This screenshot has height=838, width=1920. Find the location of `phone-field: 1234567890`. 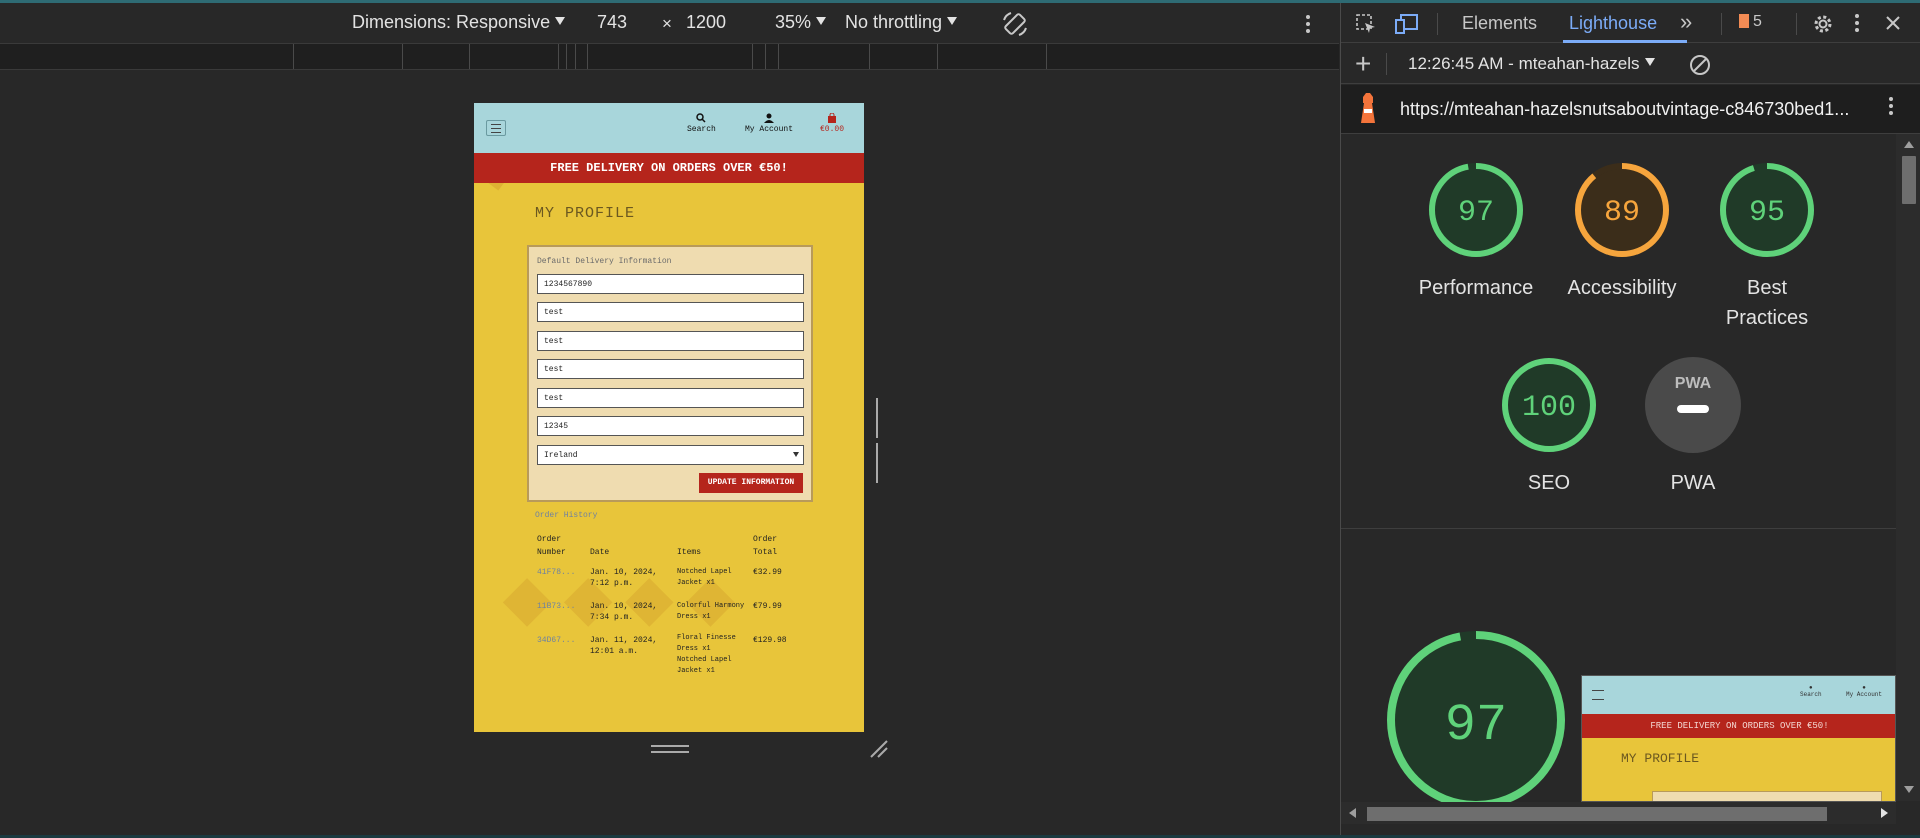

phone-field: 1234567890 is located at coordinates (670, 284).